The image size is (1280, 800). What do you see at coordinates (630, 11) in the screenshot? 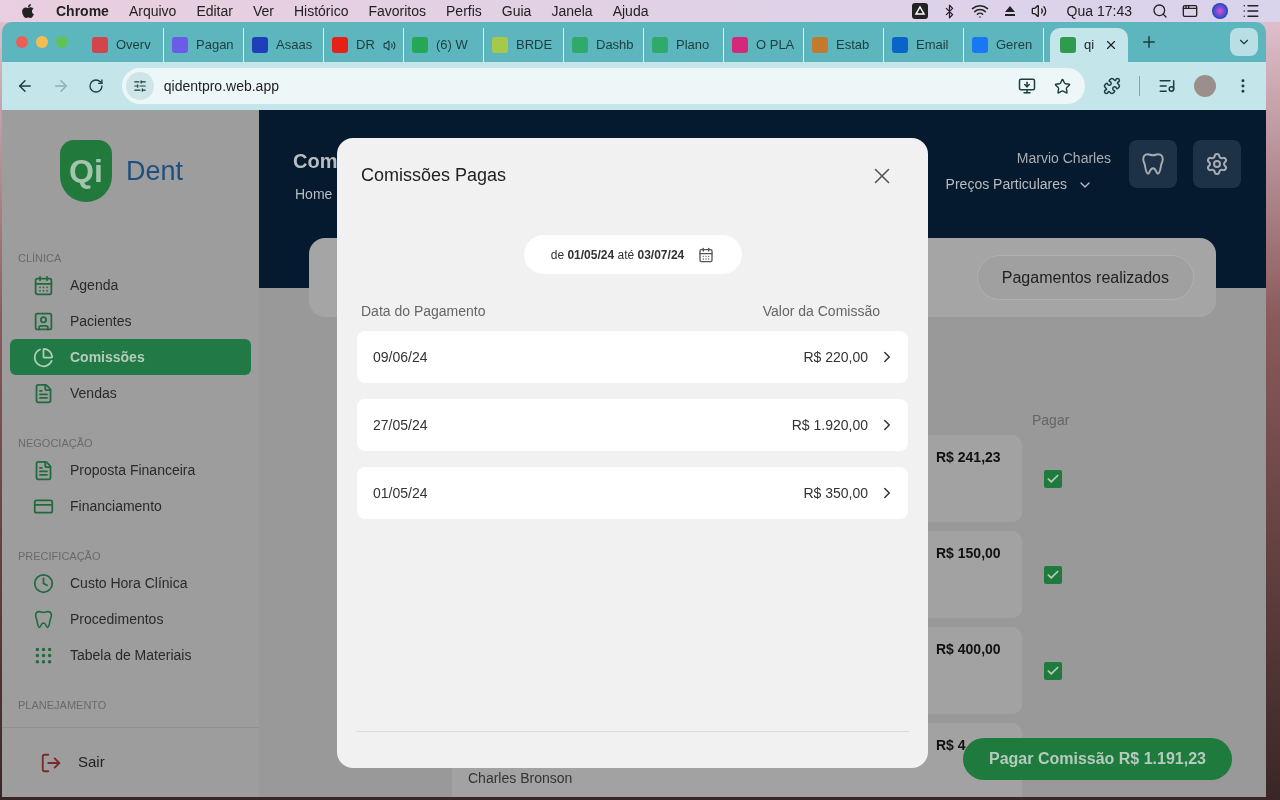
I see `menu-item: Ajuda` at bounding box center [630, 11].